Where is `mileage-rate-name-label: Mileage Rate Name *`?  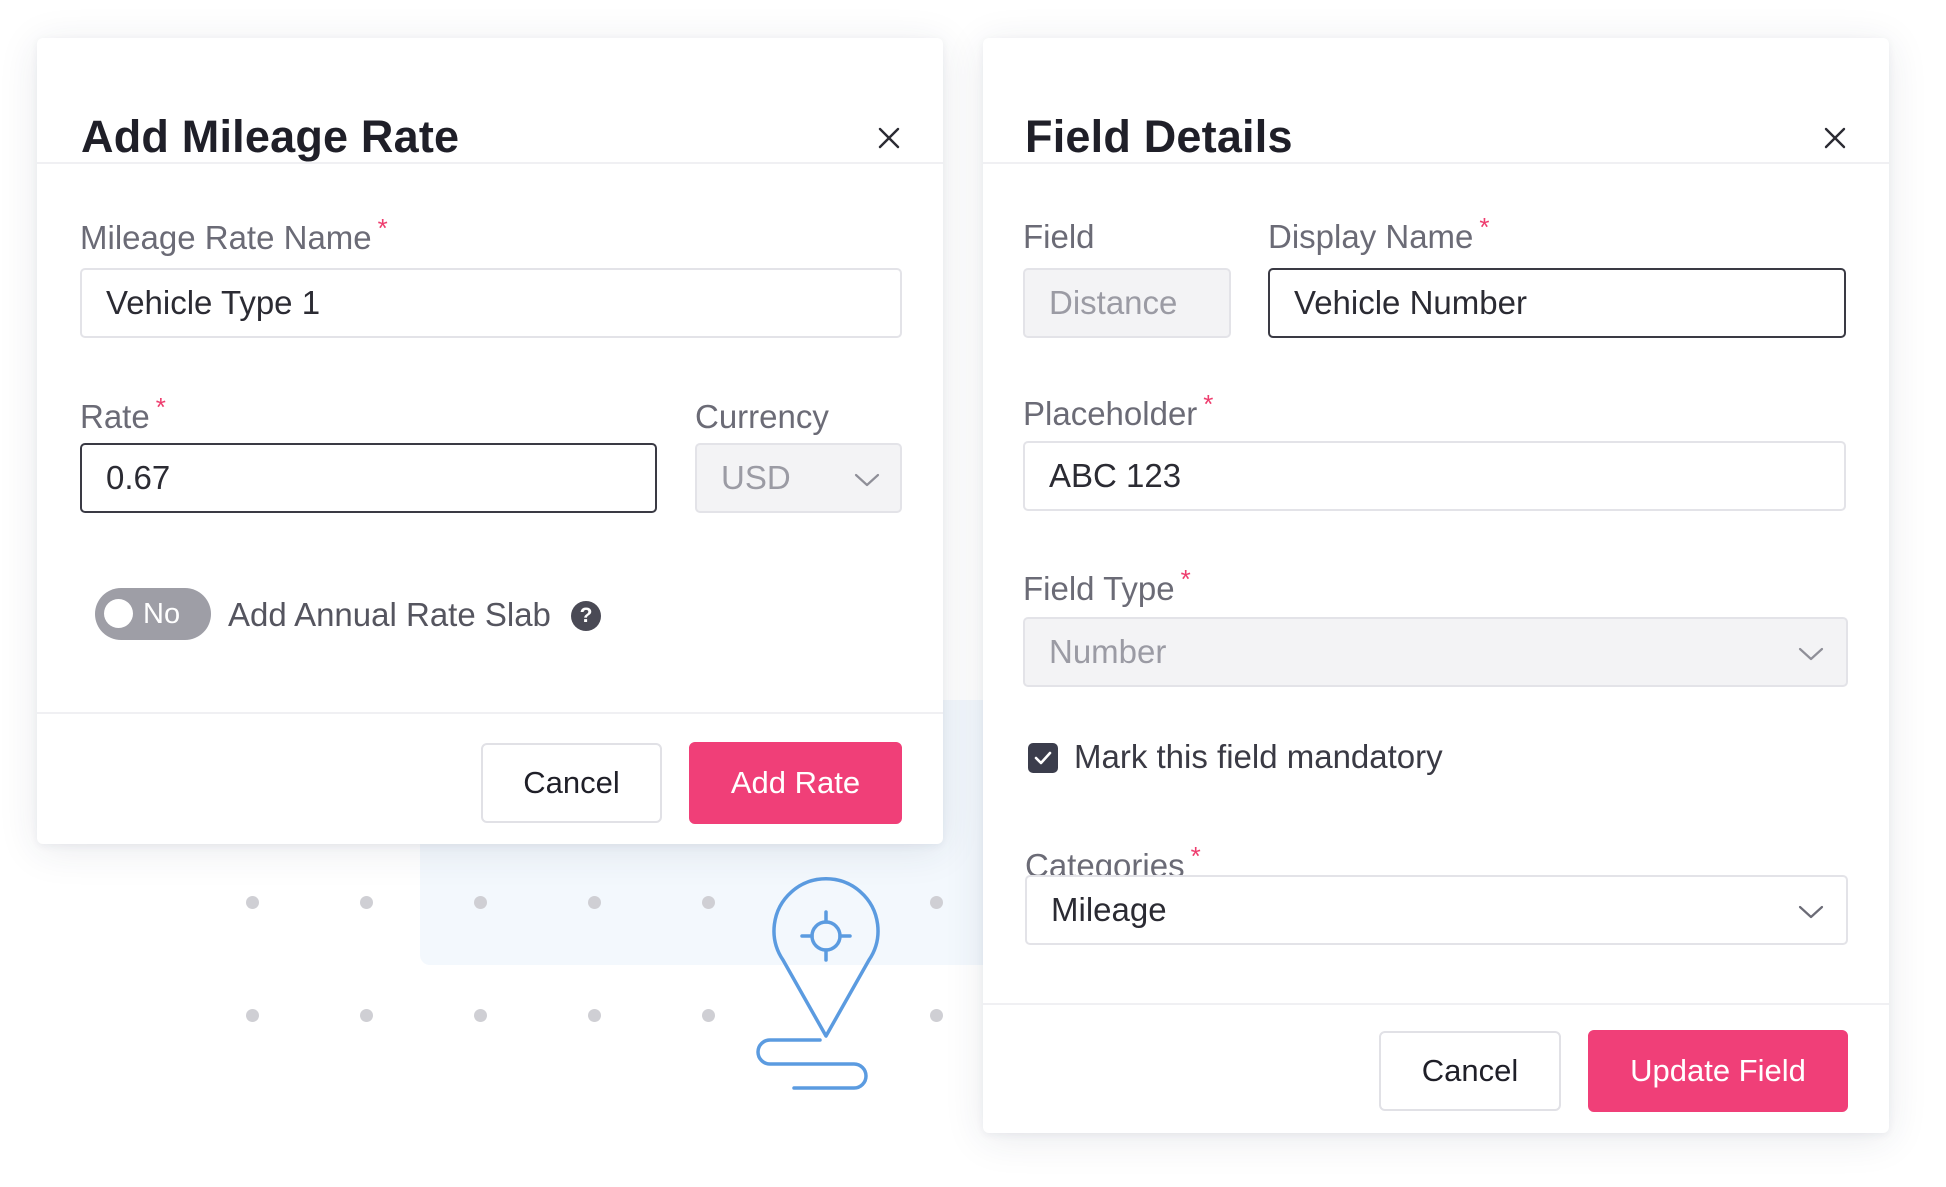
mileage-rate-name-label: Mileage Rate Name * is located at coordinates (234, 234).